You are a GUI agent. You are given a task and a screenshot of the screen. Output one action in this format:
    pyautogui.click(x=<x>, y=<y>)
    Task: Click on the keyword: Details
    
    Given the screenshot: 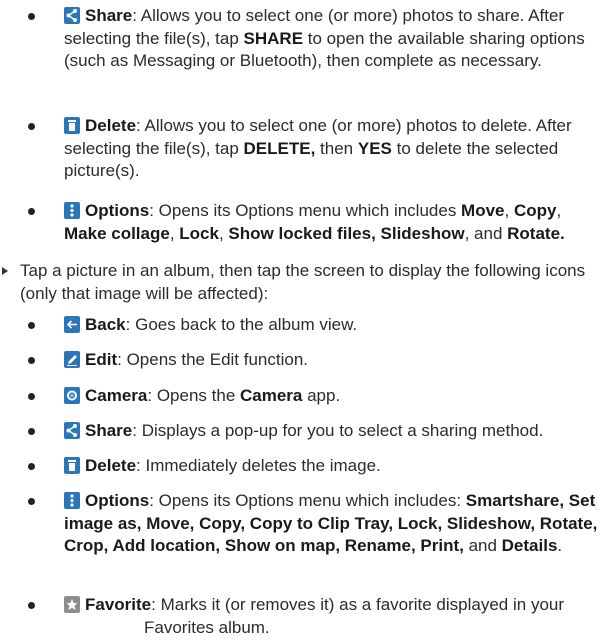 What is the action you would take?
    pyautogui.click(x=529, y=545)
    